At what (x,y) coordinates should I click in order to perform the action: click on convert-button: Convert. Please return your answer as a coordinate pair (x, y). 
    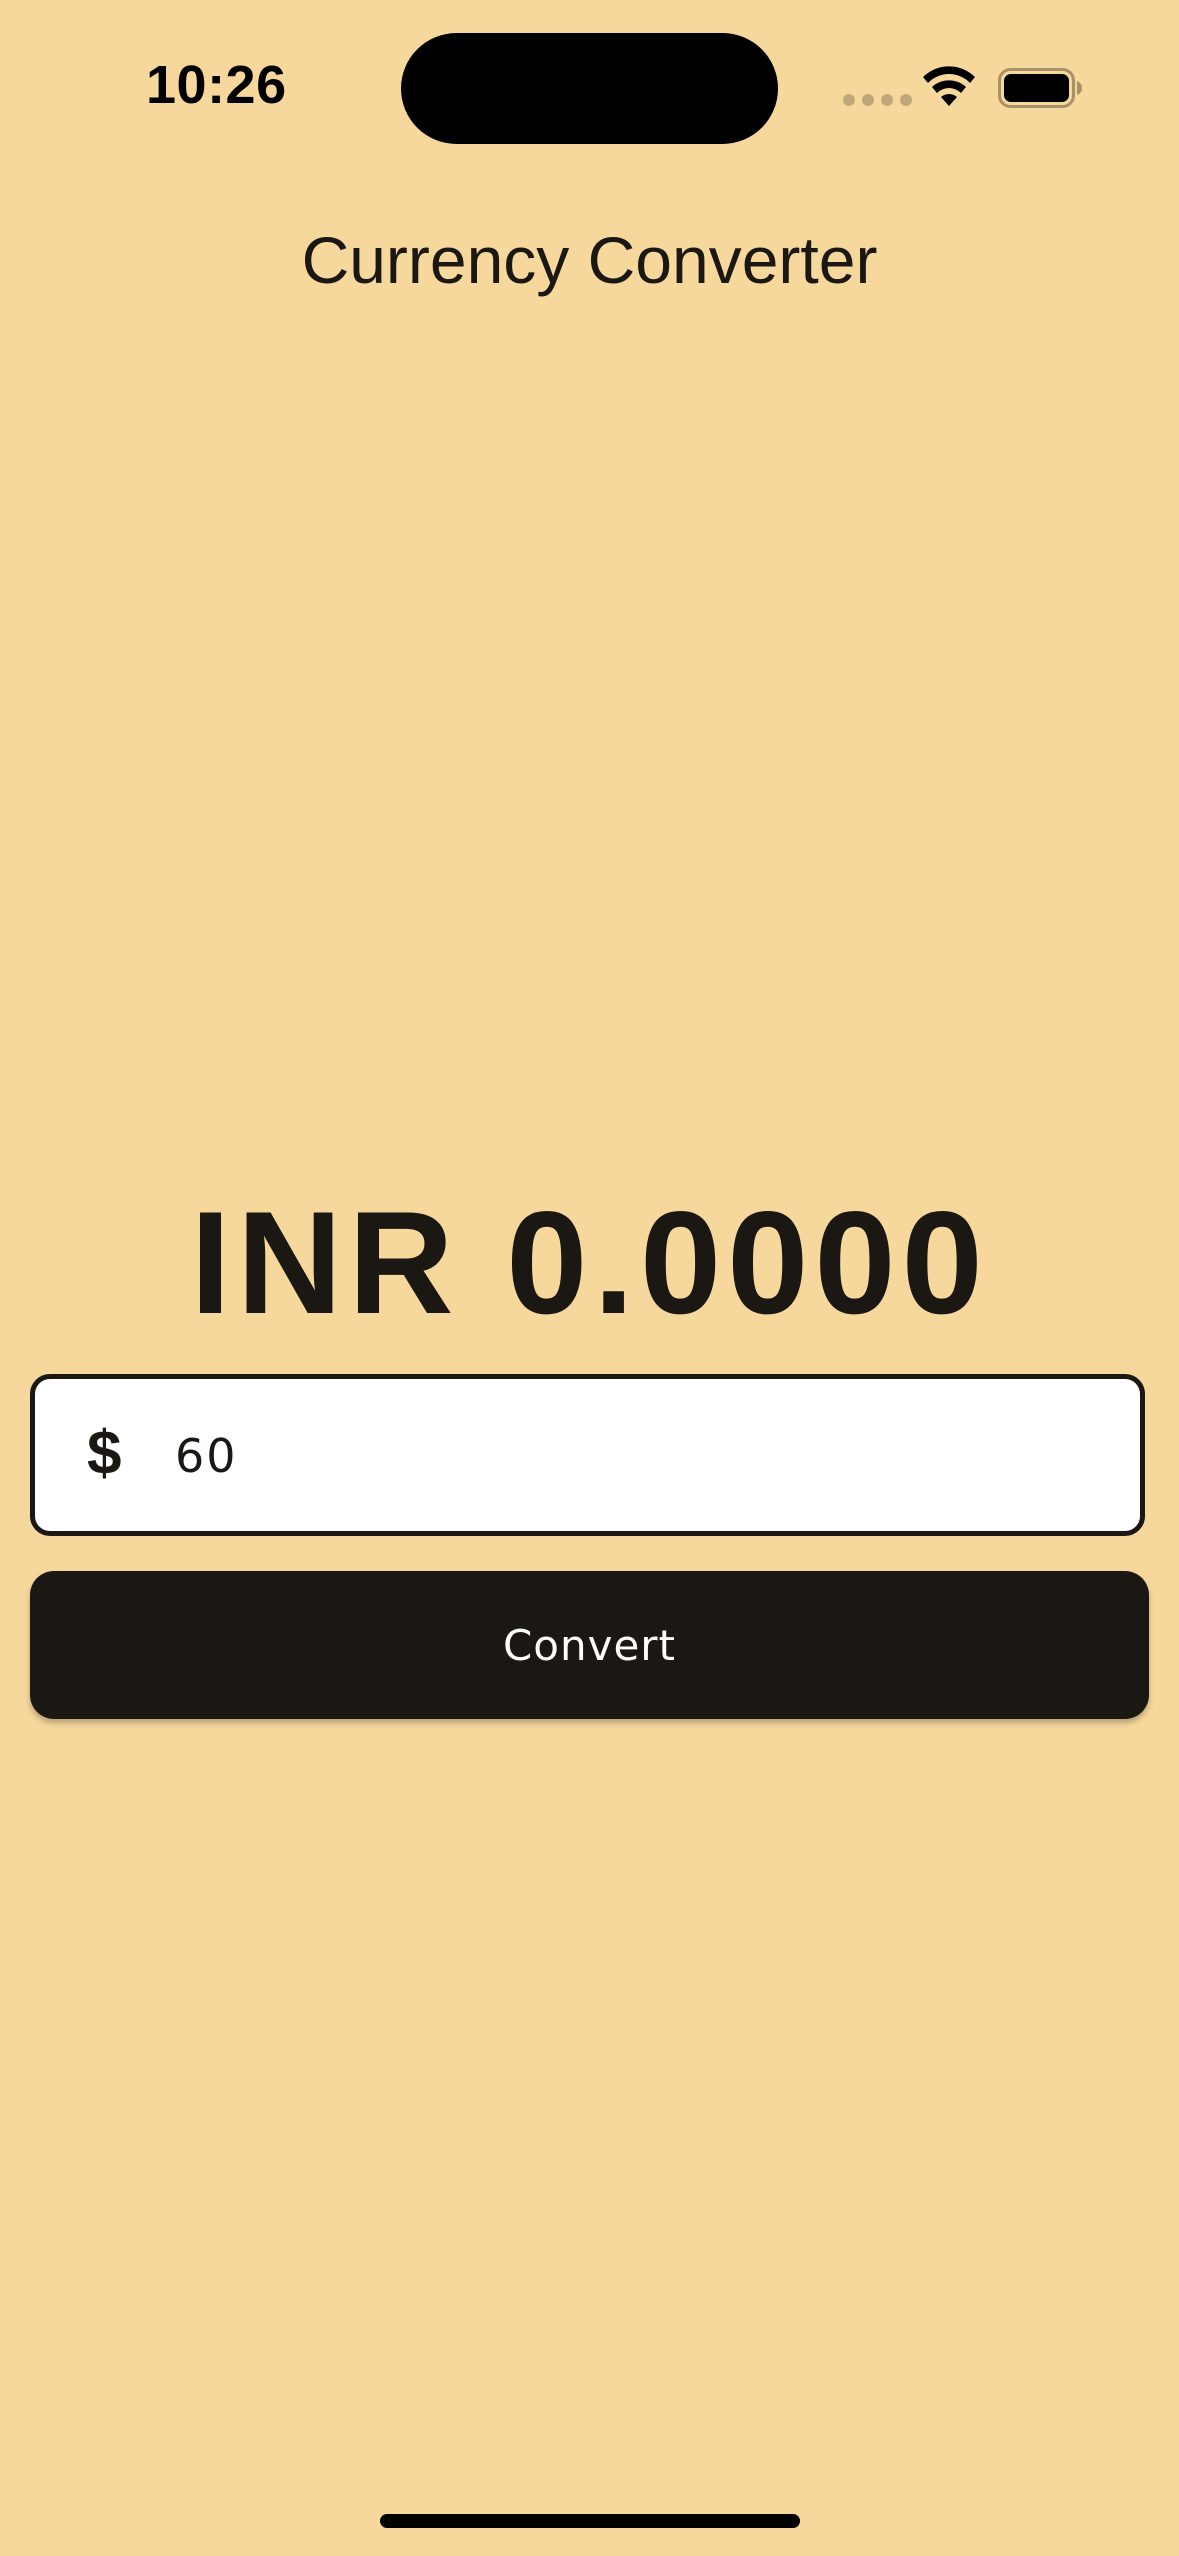
    Looking at the image, I should click on (589, 1645).